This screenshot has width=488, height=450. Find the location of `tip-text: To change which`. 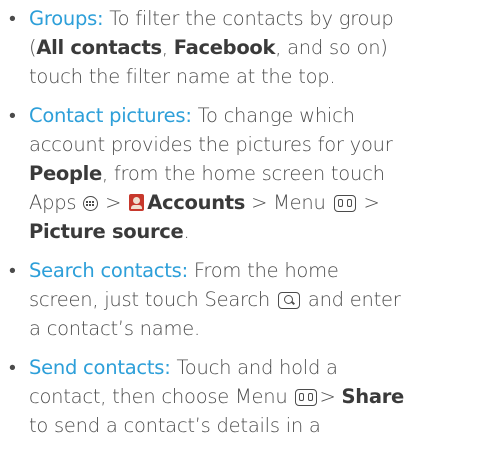

tip-text: To change which is located at coordinates (273, 115).